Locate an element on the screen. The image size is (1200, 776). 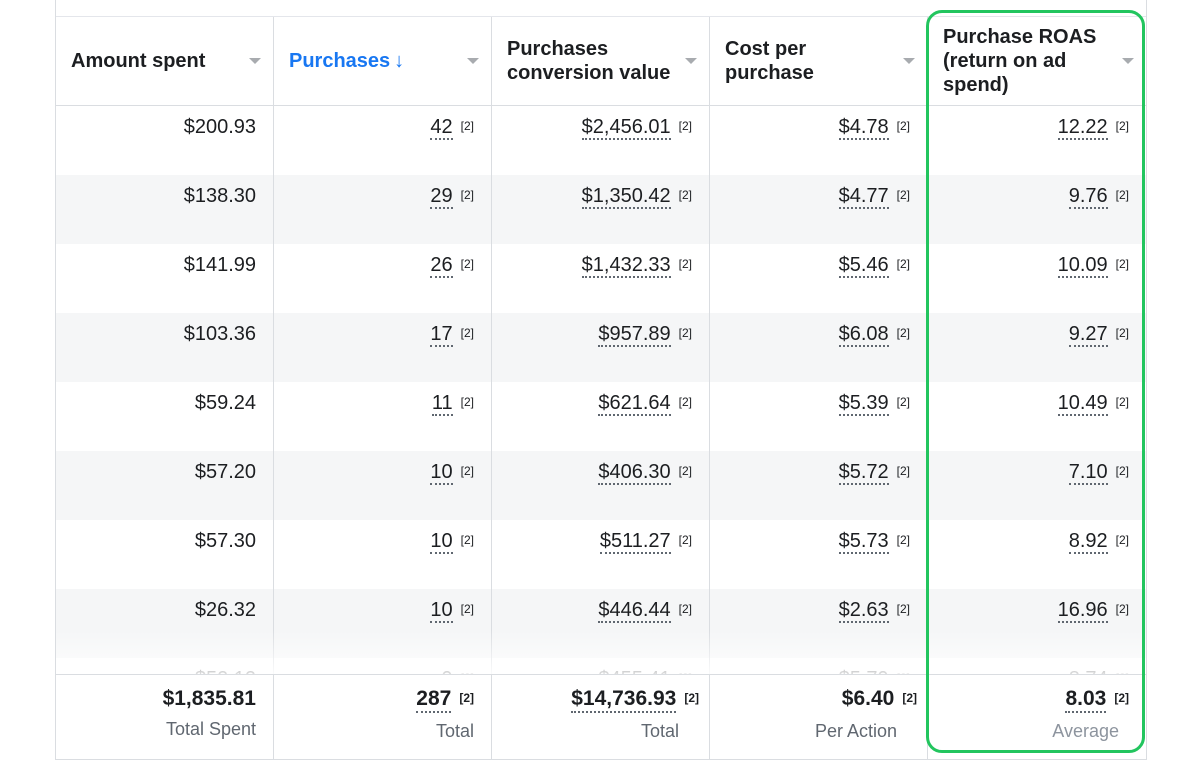
cell-purchases: 26 [2] is located at coordinates (383, 278).